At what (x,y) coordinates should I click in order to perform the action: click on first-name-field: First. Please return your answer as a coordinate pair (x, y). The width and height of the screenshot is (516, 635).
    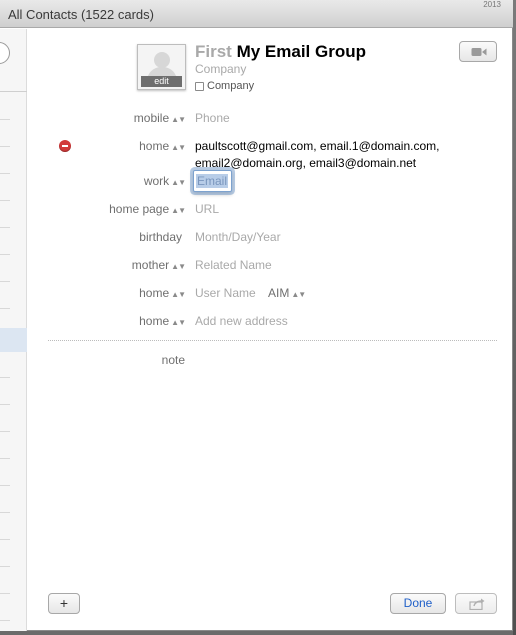
    Looking at the image, I should click on (213, 51).